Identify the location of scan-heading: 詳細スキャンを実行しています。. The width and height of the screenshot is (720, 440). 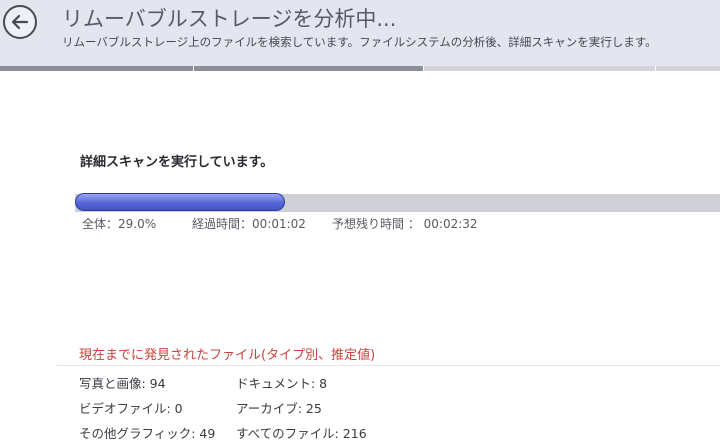
(177, 162).